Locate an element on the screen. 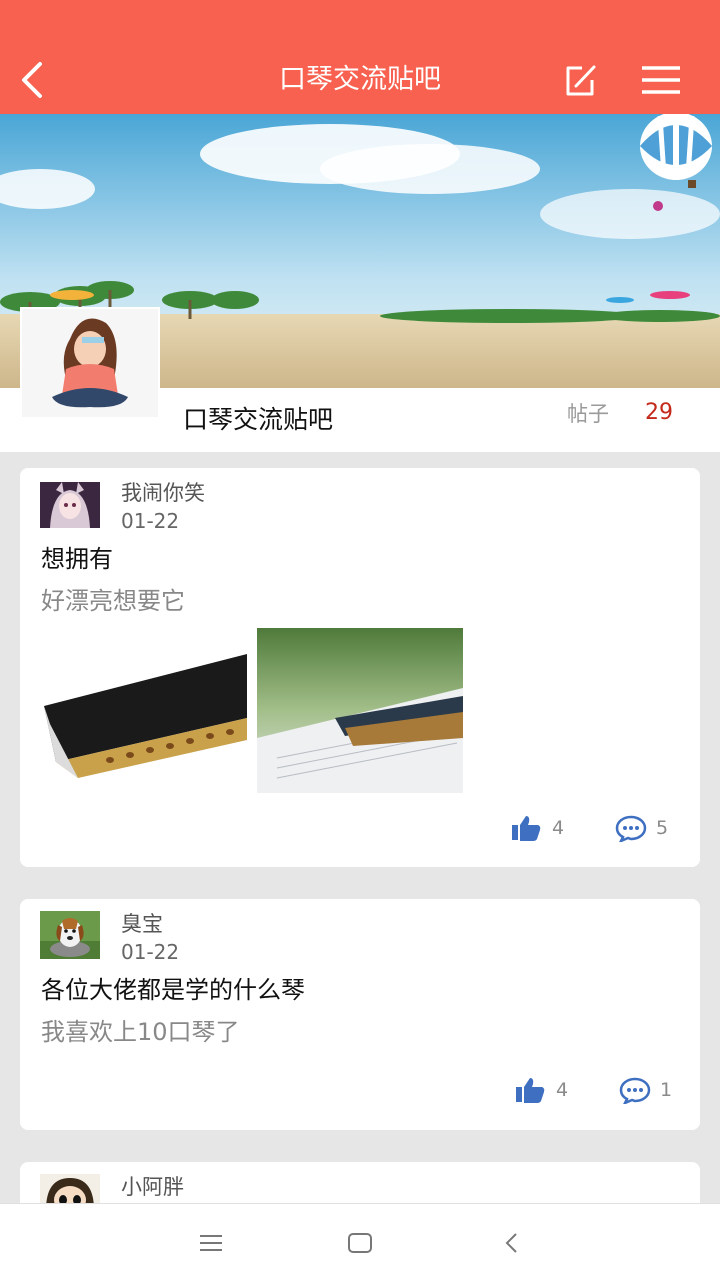  recent-apps-icon is located at coordinates (211, 1243).